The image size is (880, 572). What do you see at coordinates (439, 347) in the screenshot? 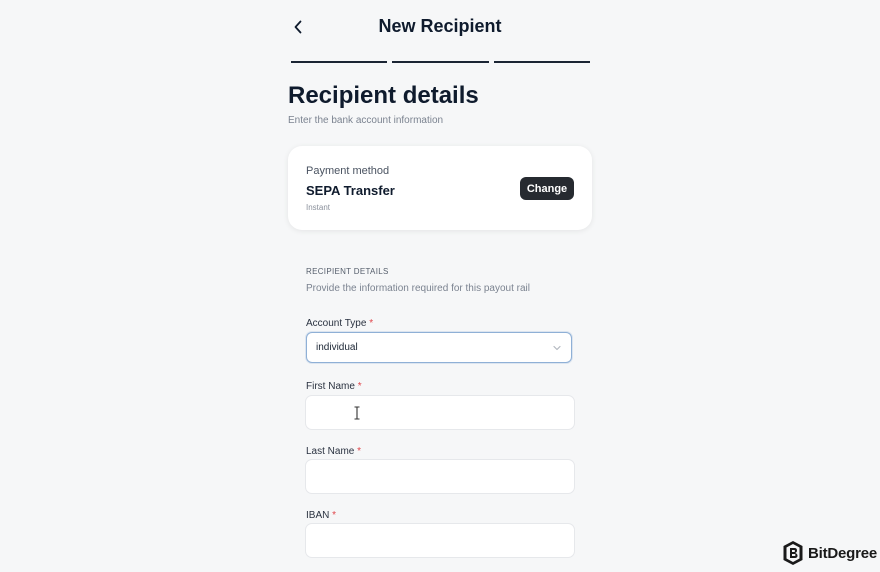
I see `account-type-select: individual` at bounding box center [439, 347].